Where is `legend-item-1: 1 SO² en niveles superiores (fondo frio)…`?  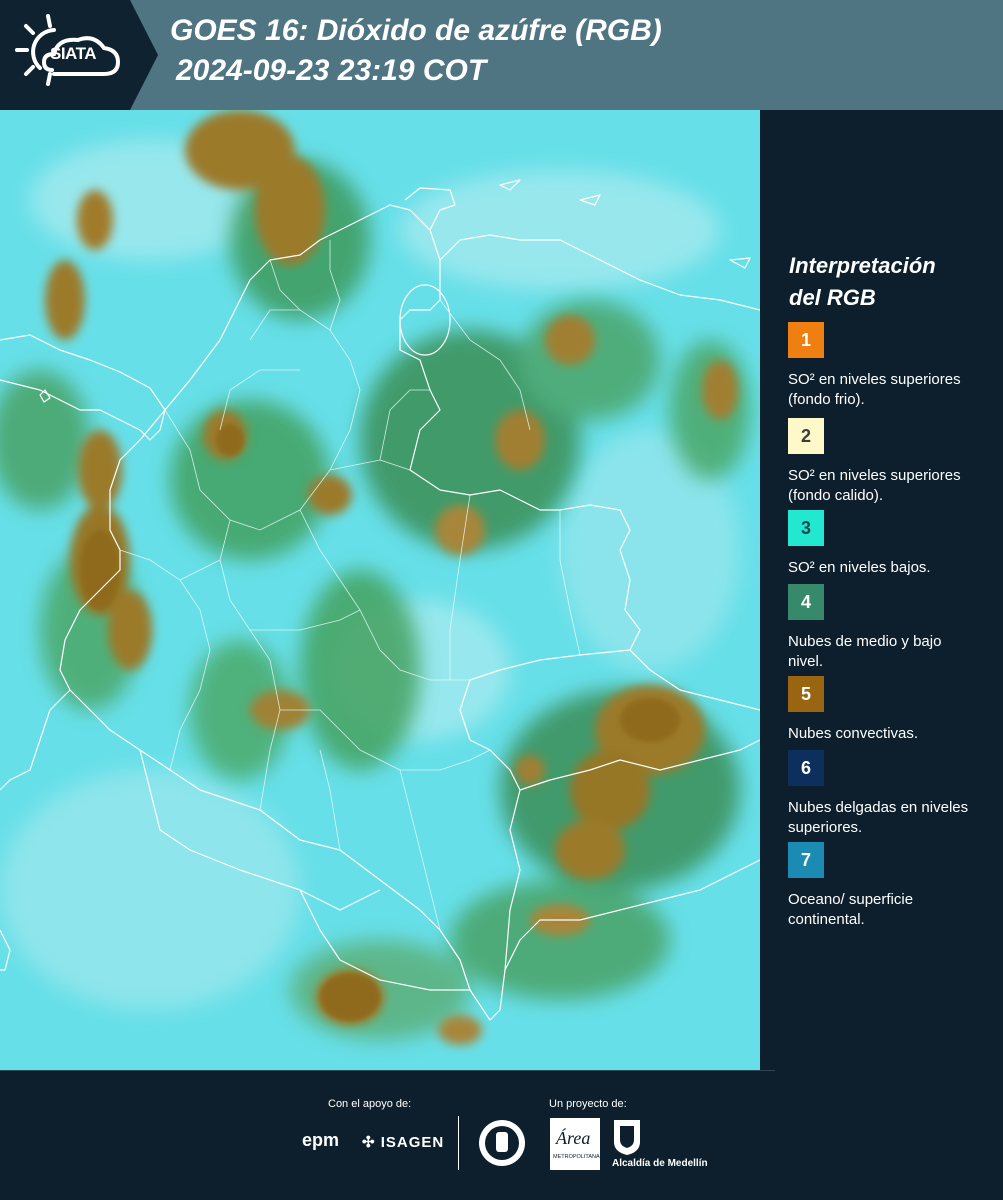 legend-item-1: 1 SO² en niveles superiores (fondo frio)… is located at coordinates (888, 366).